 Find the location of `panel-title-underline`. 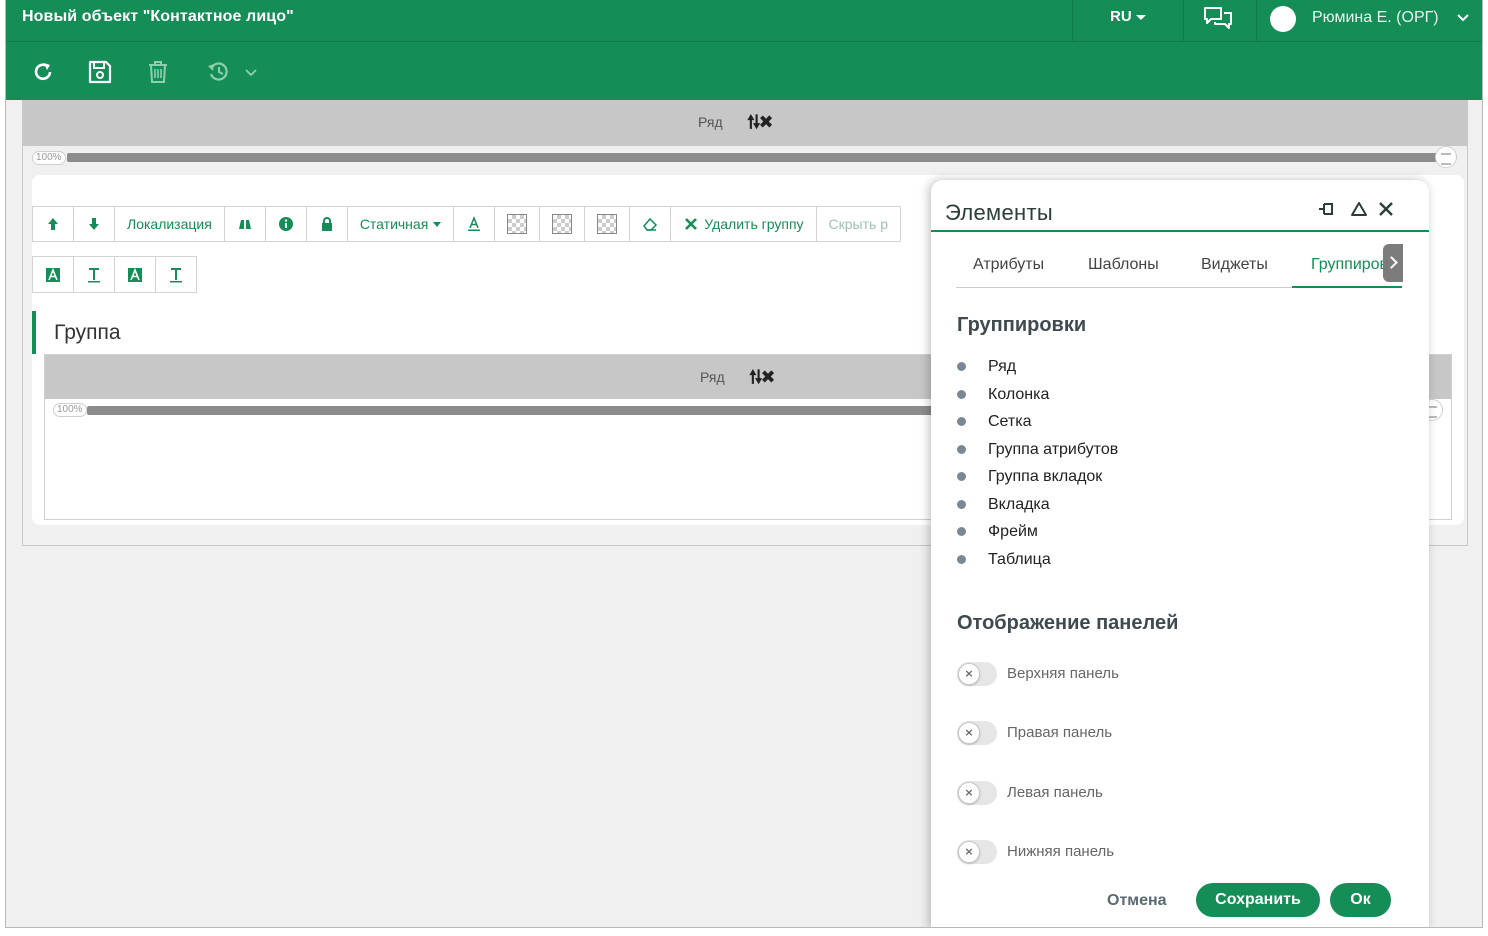

panel-title-underline is located at coordinates (1180, 231).